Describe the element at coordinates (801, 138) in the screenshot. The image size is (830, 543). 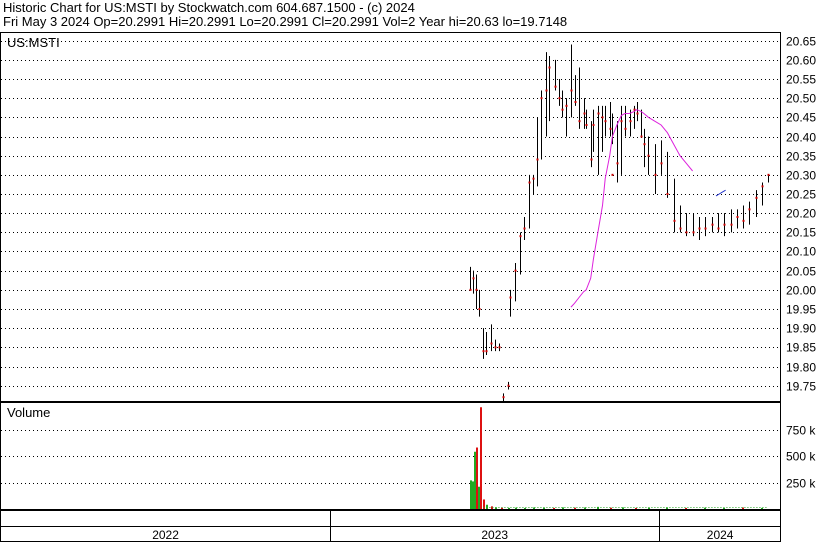
I see `price-tick-label: 20.40` at that location.